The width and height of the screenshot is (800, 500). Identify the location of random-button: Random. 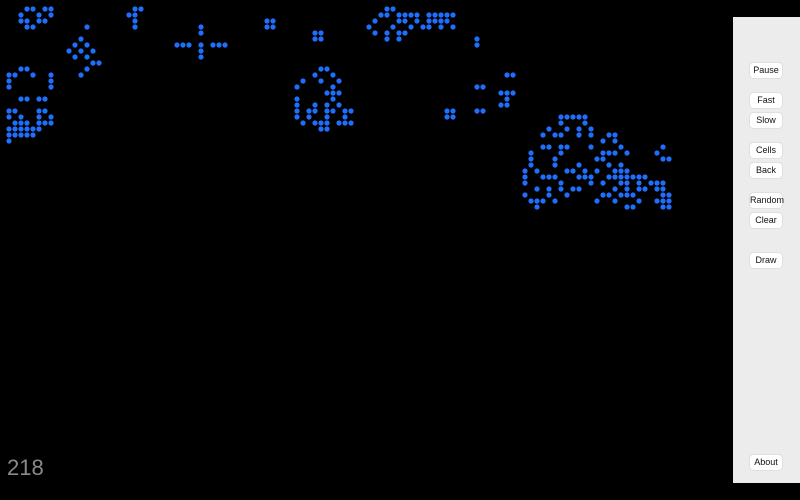
(767, 200).